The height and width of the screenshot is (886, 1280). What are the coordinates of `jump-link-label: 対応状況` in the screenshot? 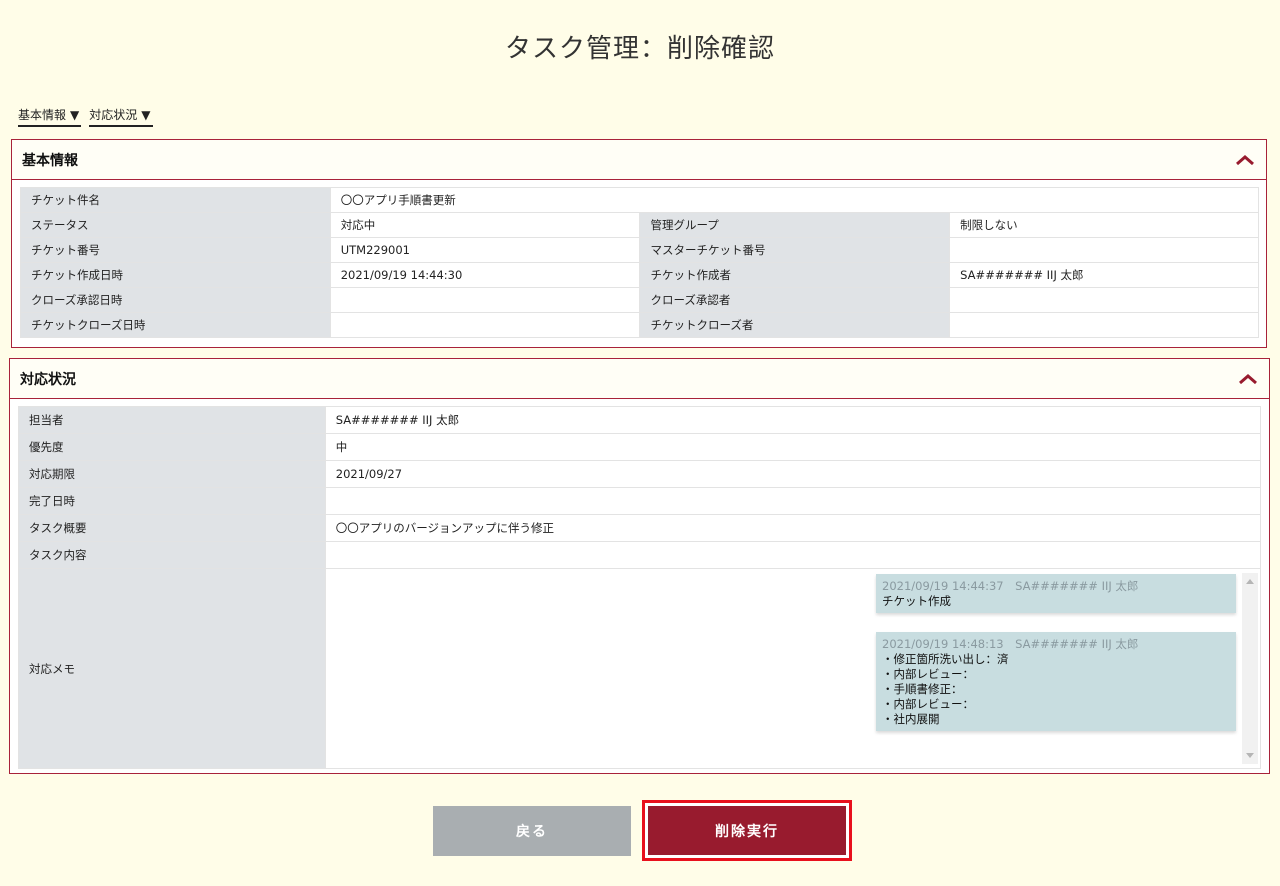 It's located at (113, 115).